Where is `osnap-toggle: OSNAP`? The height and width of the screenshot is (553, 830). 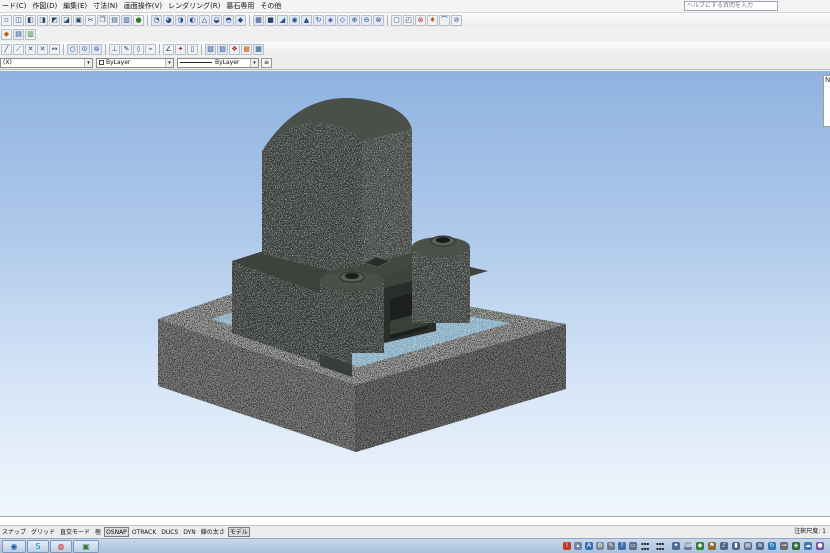 osnap-toggle: OSNAP is located at coordinates (116, 531).